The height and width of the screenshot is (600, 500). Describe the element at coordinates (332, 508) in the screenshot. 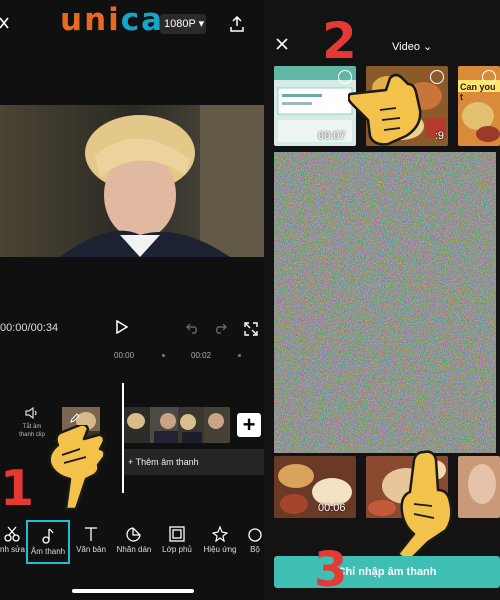

I see `duration-label: 00:06` at that location.